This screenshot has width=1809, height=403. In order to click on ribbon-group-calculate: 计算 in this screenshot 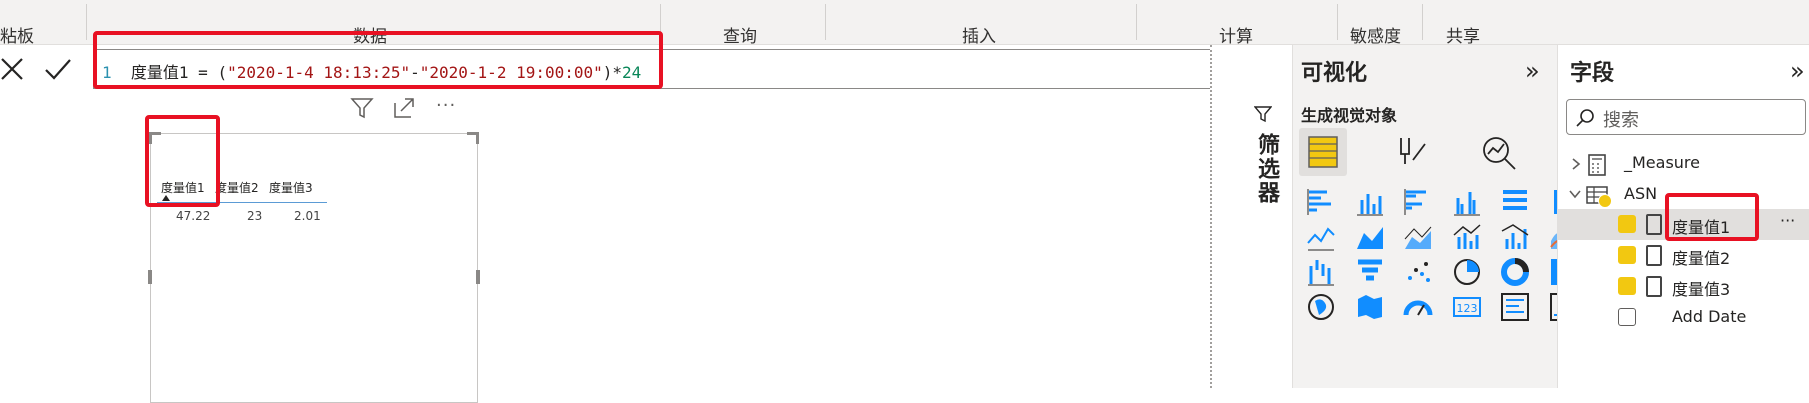, I will do `click(1236, 37)`.